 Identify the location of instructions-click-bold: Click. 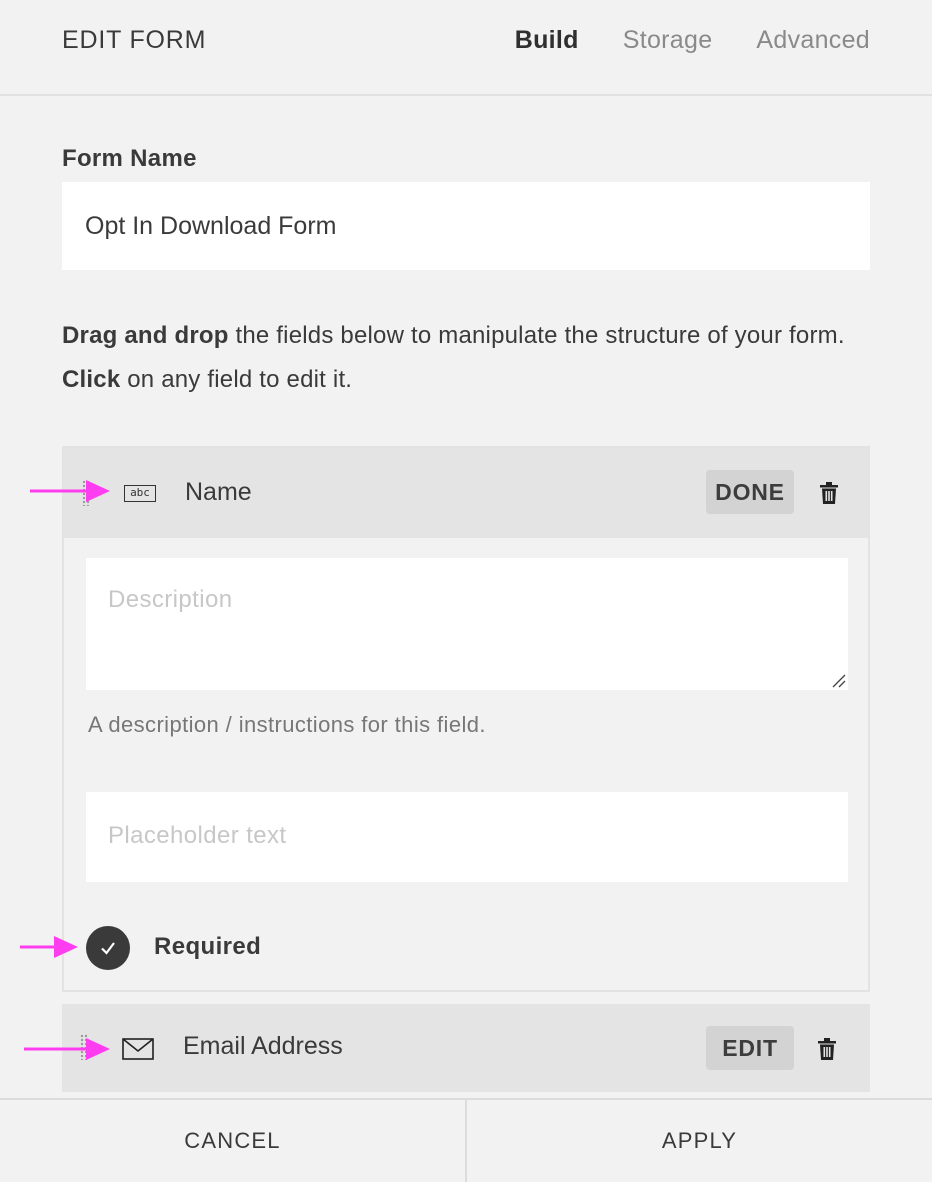
(91, 379).